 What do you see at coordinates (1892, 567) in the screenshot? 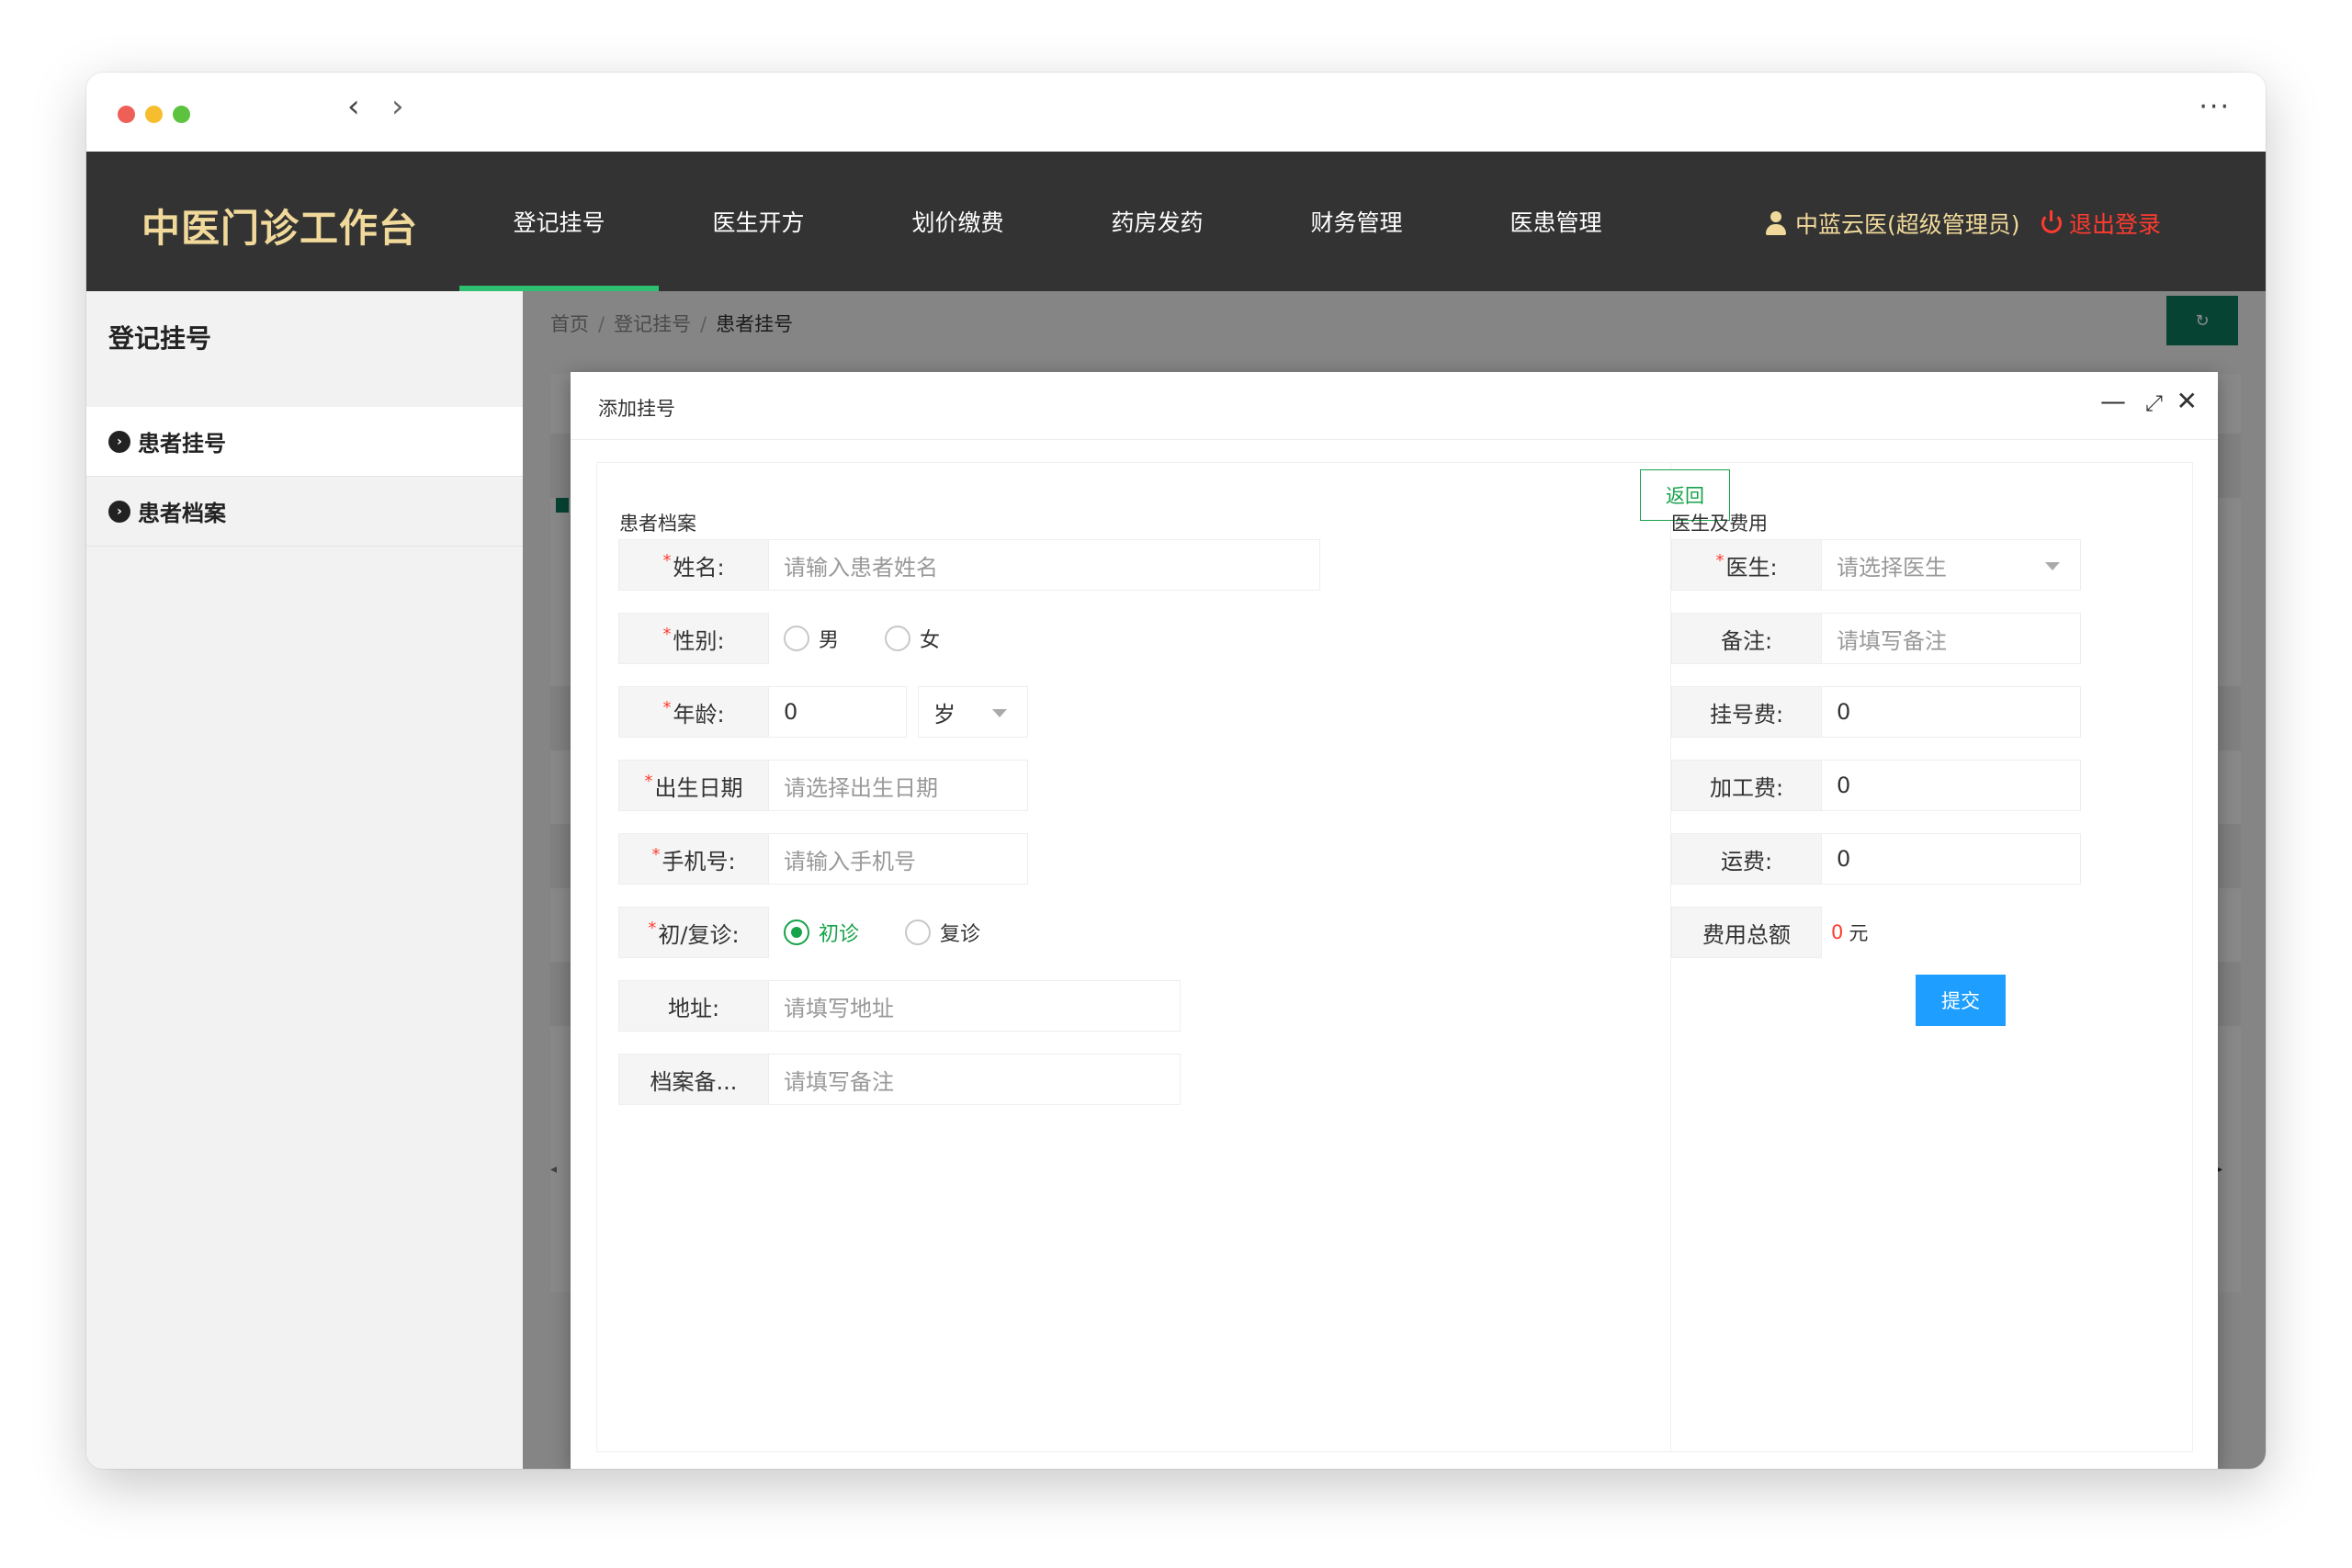
I see `doctor-select-placeholder: 请选择医生` at bounding box center [1892, 567].